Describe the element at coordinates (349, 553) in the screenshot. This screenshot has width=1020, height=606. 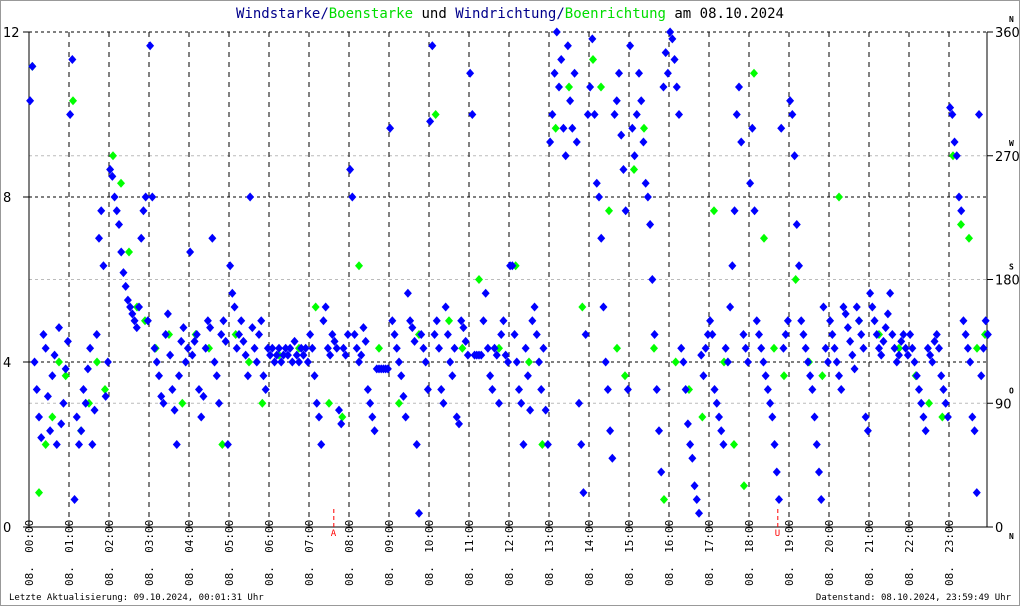
I see `x-tick-label: 08. 08:00` at that location.